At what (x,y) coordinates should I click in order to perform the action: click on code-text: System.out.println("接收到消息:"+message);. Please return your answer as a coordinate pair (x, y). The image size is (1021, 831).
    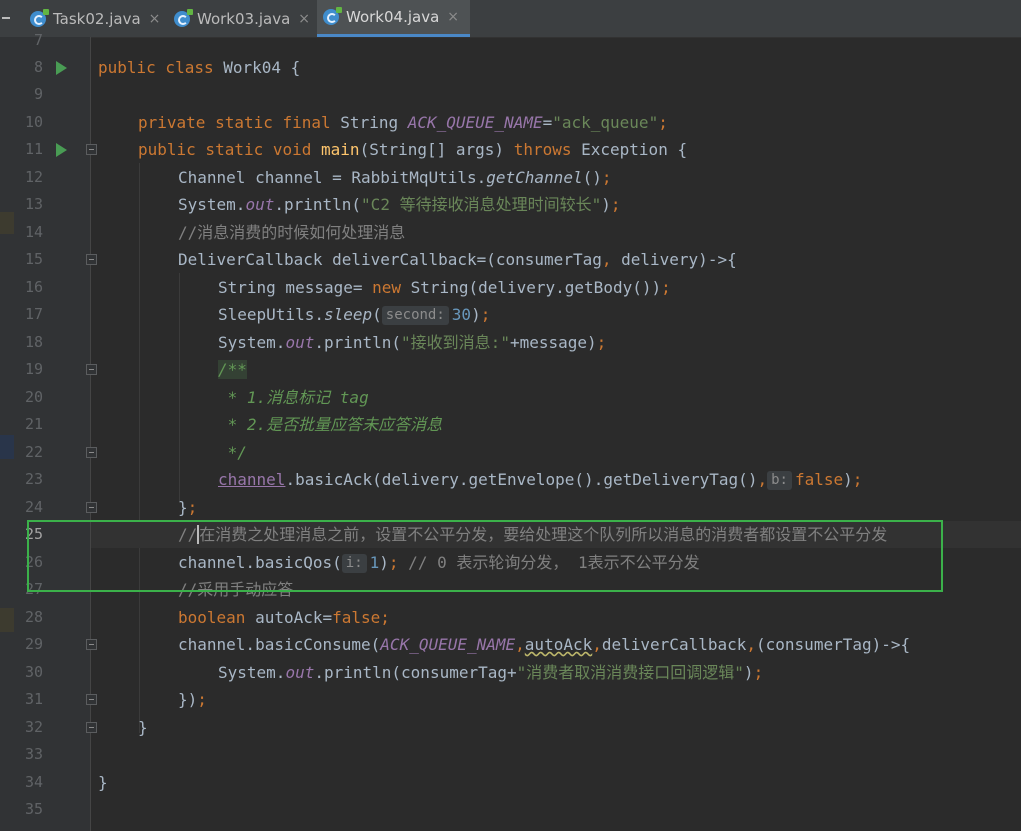
    Looking at the image, I should click on (412, 342).